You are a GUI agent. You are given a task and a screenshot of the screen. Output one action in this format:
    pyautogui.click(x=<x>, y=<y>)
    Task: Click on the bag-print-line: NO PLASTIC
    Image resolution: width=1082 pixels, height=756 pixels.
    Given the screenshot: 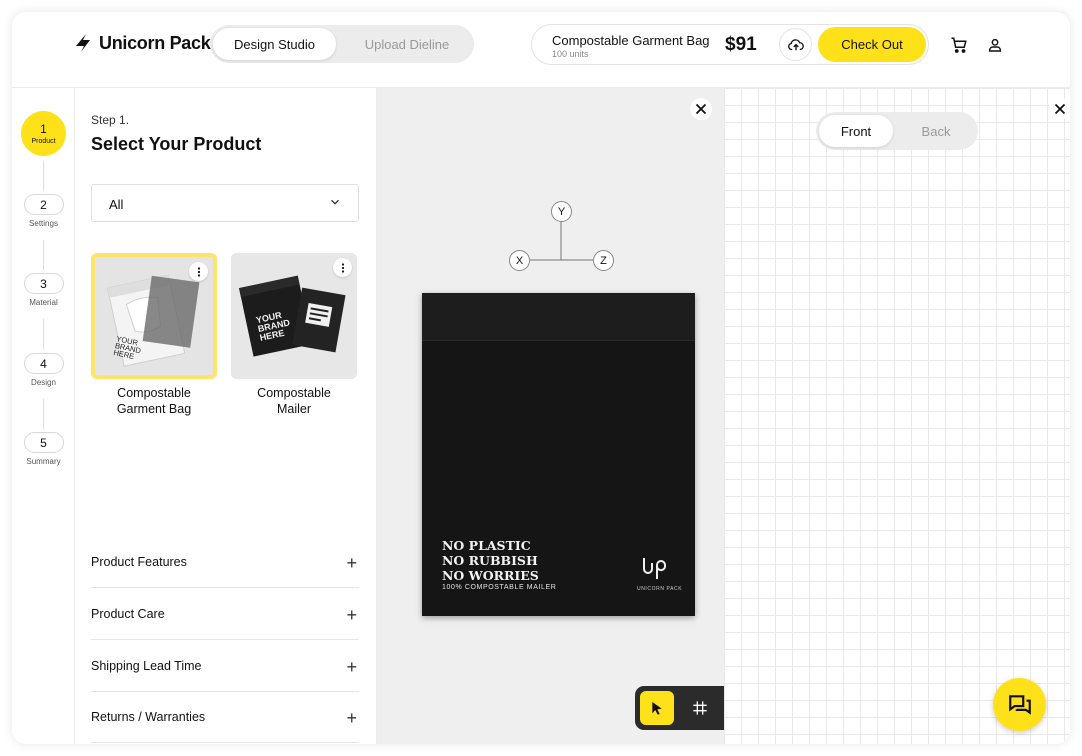 What is the action you would take?
    pyautogui.click(x=486, y=545)
    